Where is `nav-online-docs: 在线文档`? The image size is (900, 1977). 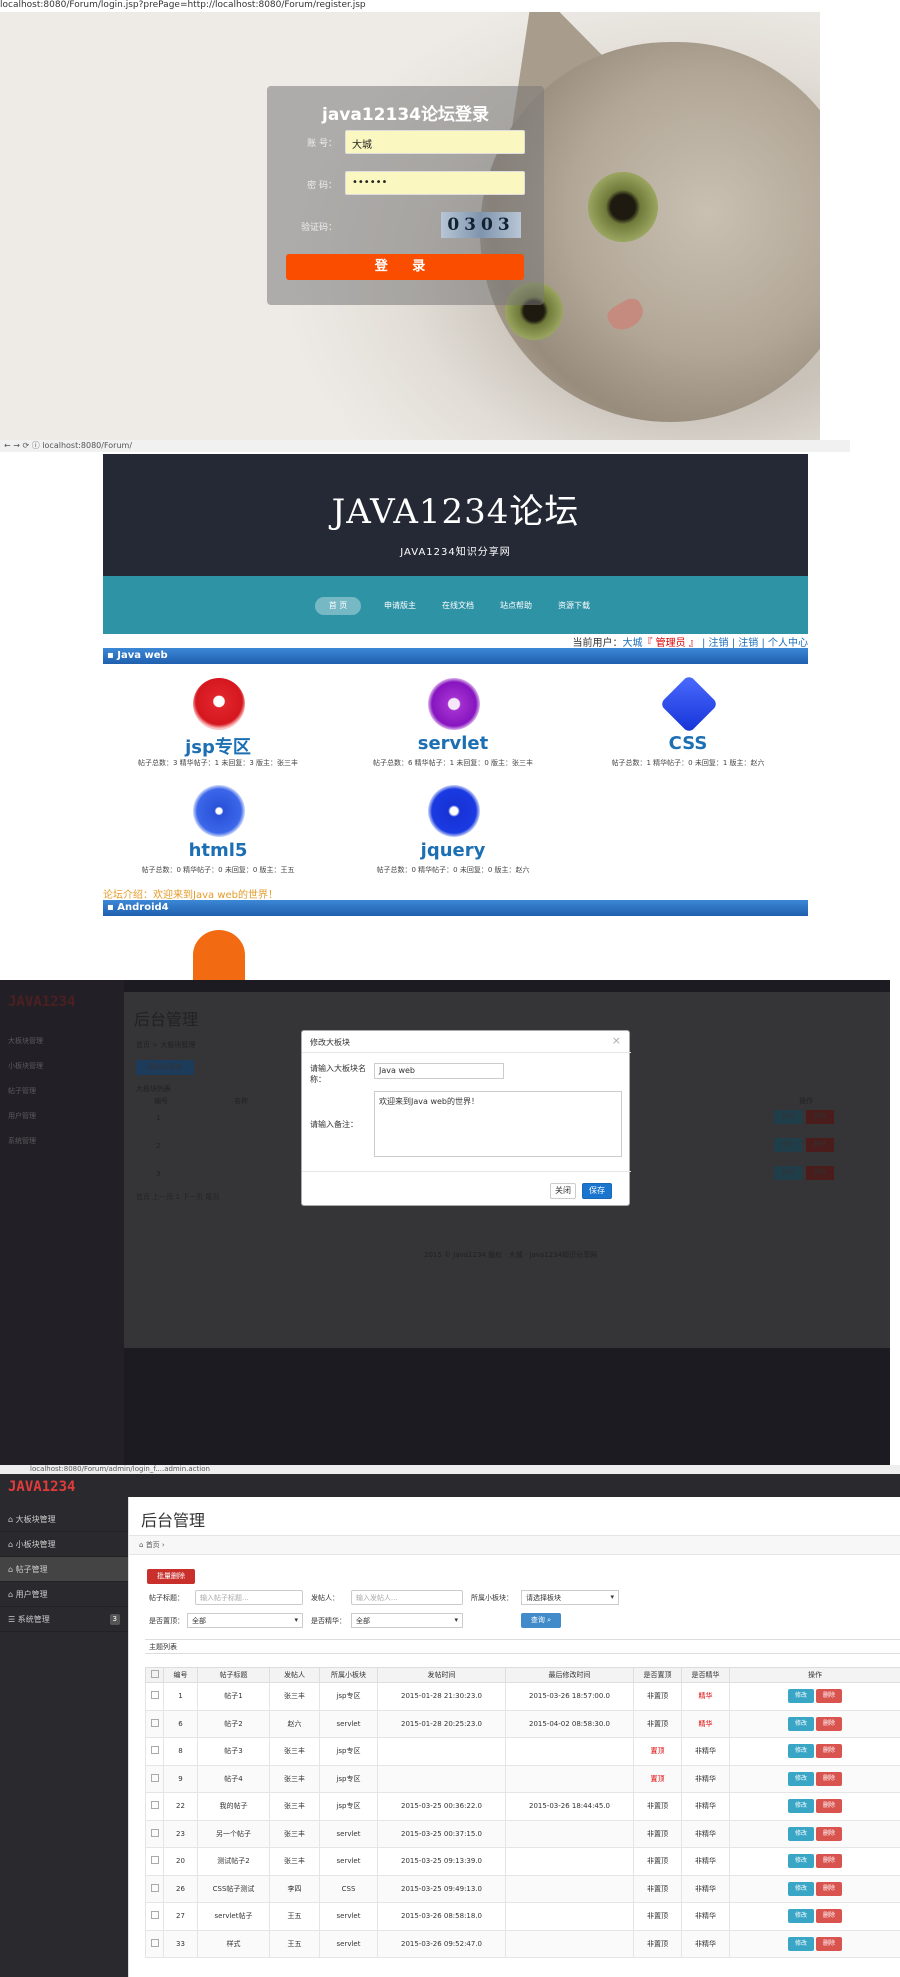 nav-online-docs: 在线文档 is located at coordinates (458, 606).